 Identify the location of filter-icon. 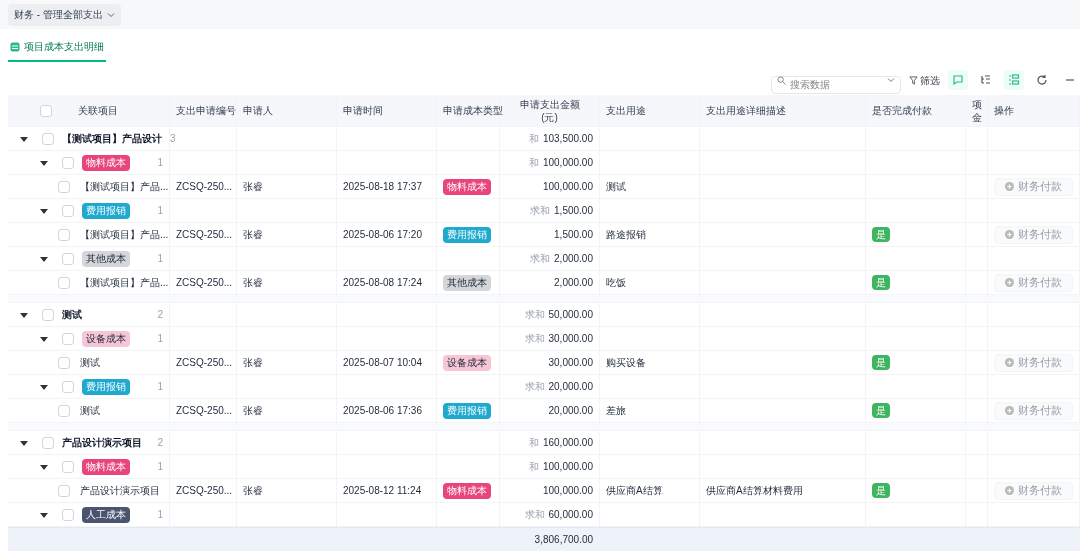
(913, 80).